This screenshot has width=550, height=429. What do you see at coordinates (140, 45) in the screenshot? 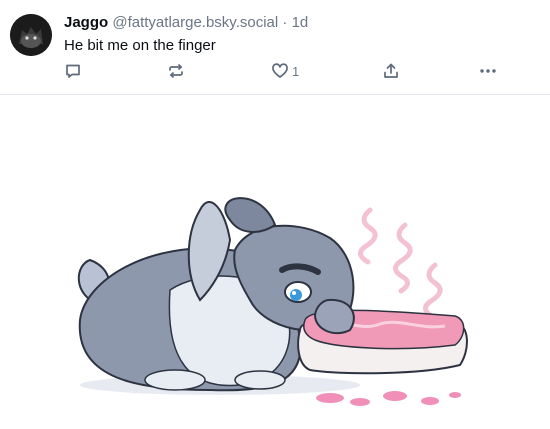
I see `post-text: He bit me on the finger` at bounding box center [140, 45].